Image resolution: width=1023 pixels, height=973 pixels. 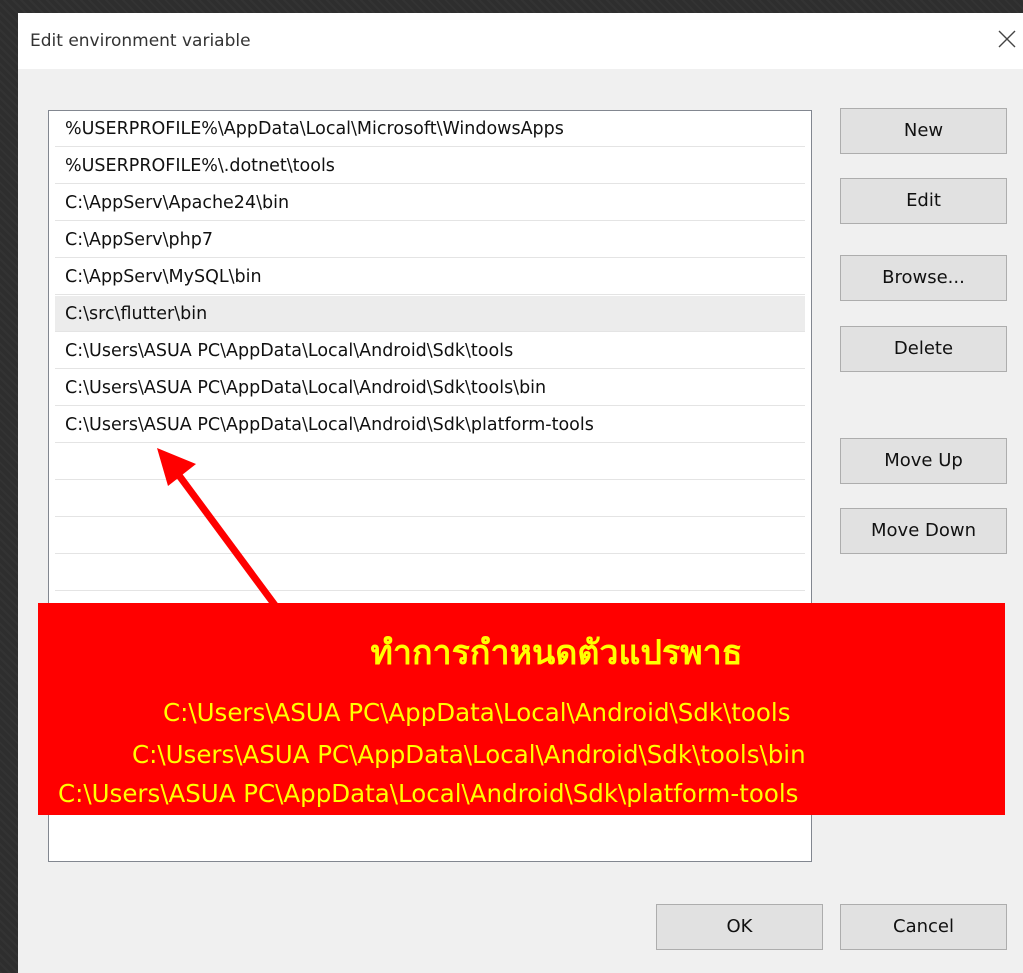 What do you see at coordinates (1007, 39) in the screenshot?
I see `close-icon` at bounding box center [1007, 39].